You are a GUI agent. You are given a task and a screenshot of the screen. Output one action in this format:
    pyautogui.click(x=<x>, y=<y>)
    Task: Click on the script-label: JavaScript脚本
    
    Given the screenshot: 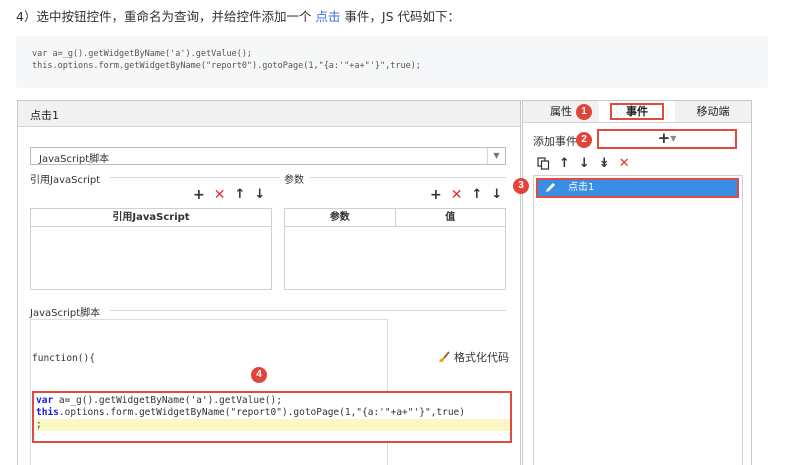 What is the action you would take?
    pyautogui.click(x=65, y=313)
    